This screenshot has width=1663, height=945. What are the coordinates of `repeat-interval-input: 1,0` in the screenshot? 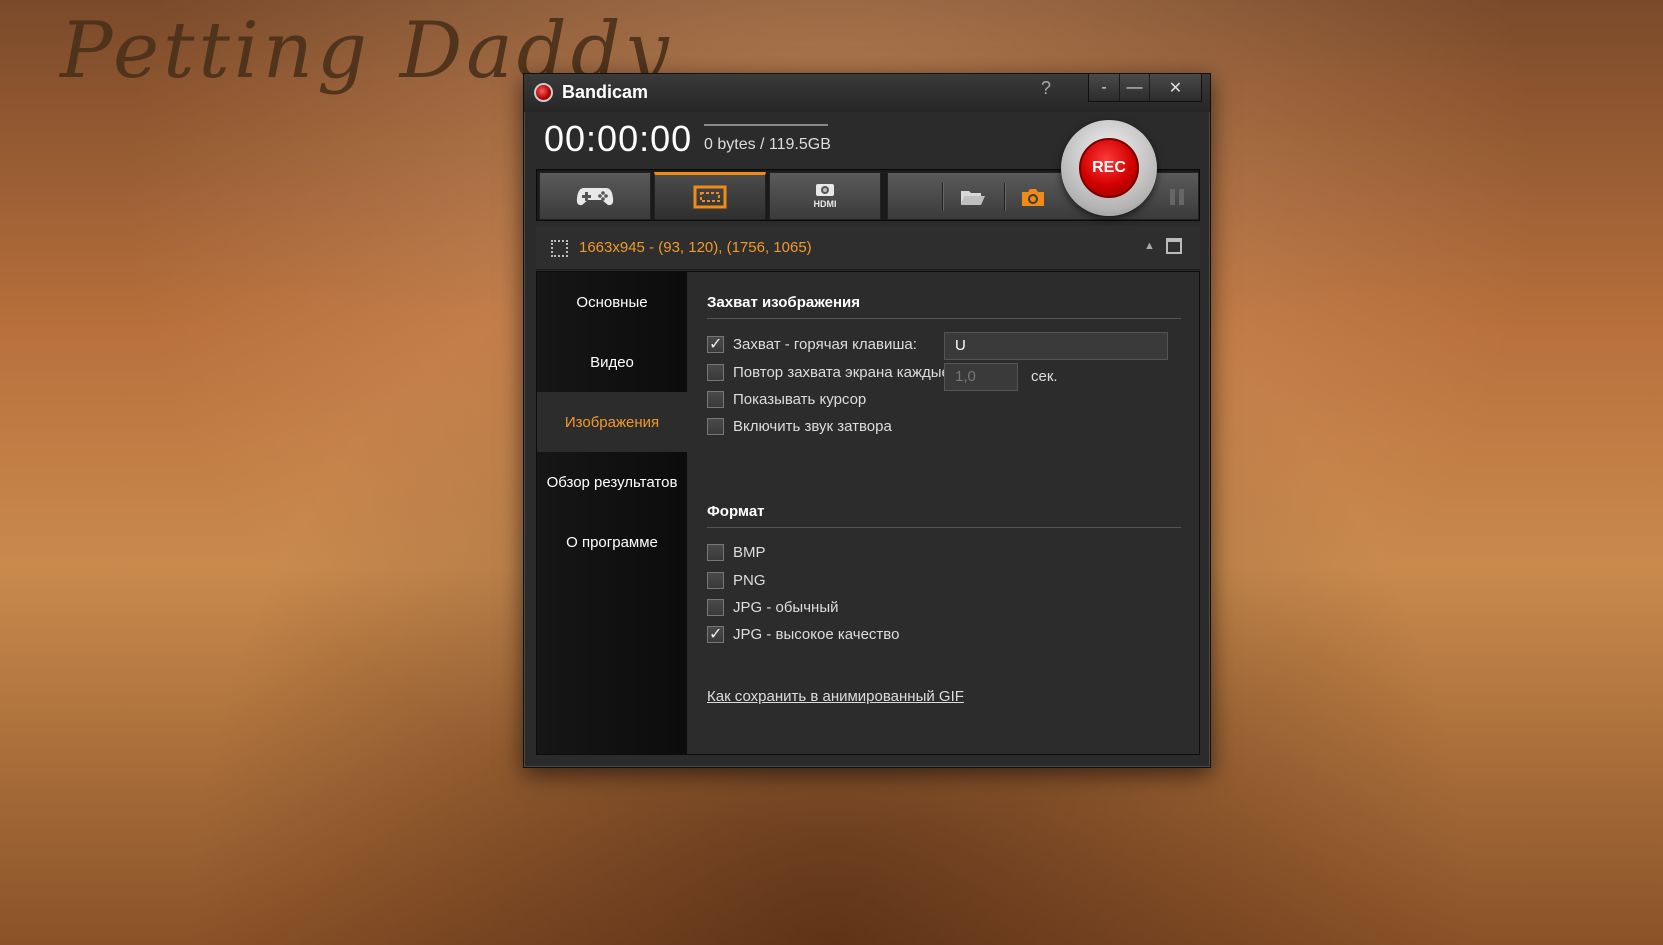 It's located at (981, 377).